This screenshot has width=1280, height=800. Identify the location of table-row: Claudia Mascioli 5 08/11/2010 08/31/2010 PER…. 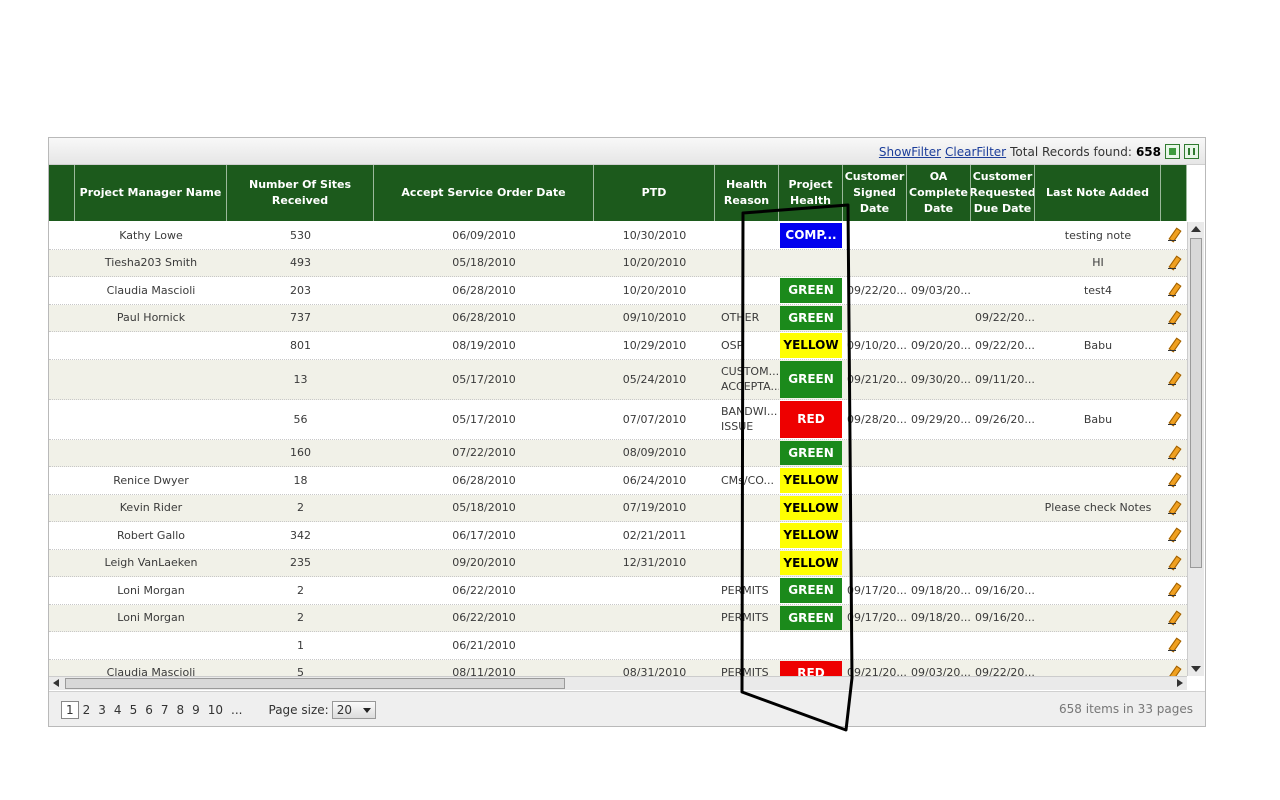
(618, 668).